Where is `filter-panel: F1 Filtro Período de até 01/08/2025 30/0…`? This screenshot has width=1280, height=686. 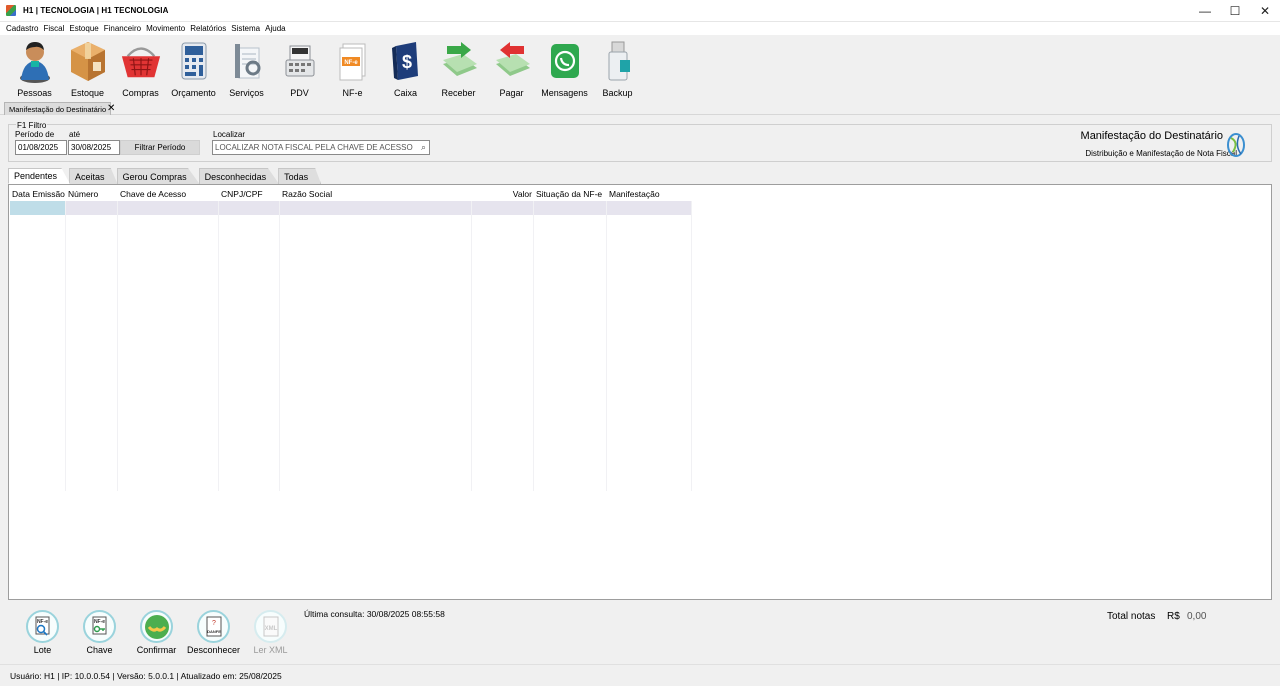 filter-panel: F1 Filtro Período de até 01/08/2025 30/0… is located at coordinates (640, 141).